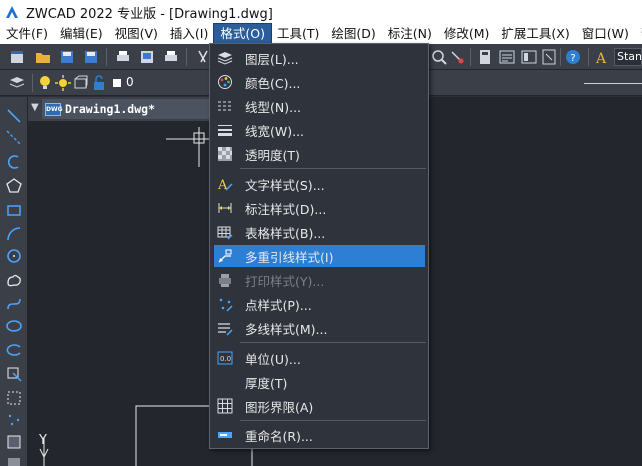 This screenshot has width=642, height=466. What do you see at coordinates (225, 232) in the screenshot?
I see `table-style-icon` at bounding box center [225, 232].